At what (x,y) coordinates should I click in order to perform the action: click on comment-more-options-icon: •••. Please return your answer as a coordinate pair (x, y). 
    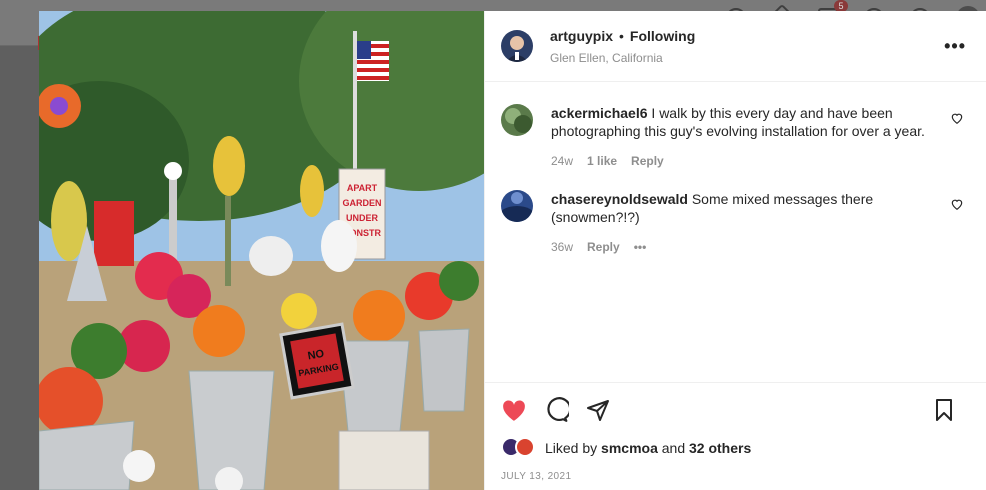
    Looking at the image, I should click on (640, 247).